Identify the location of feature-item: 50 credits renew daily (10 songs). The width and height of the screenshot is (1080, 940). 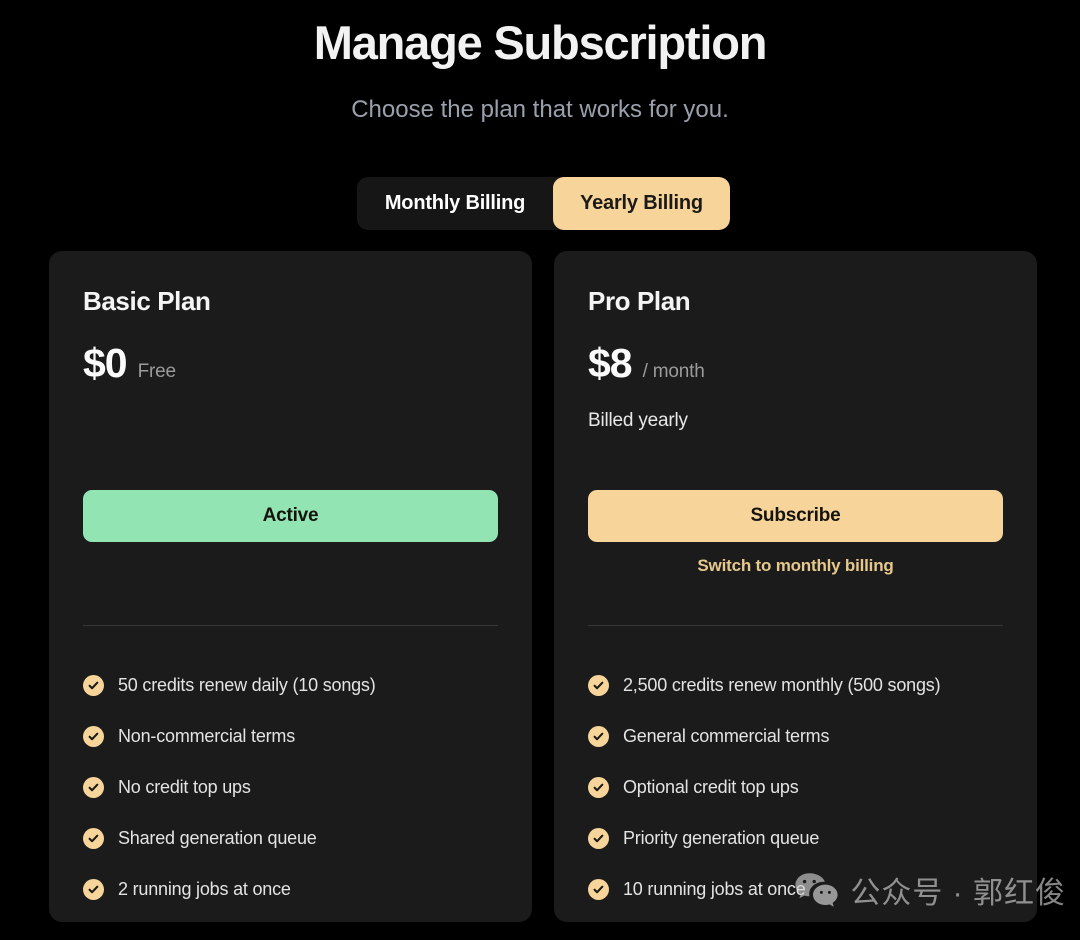
(298, 685).